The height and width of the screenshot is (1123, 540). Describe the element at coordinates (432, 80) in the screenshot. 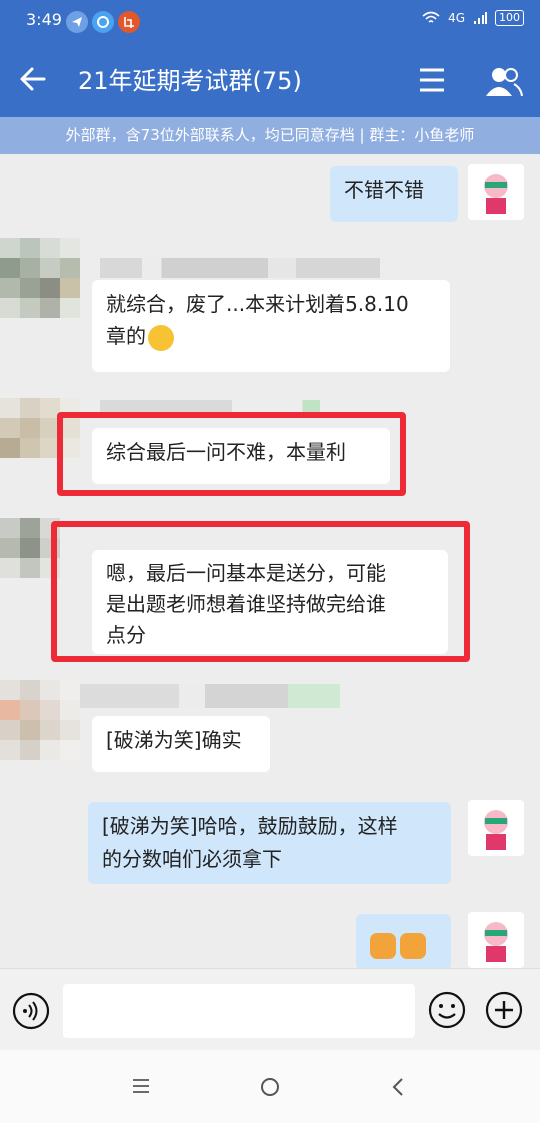

I see `menu-icon` at that location.